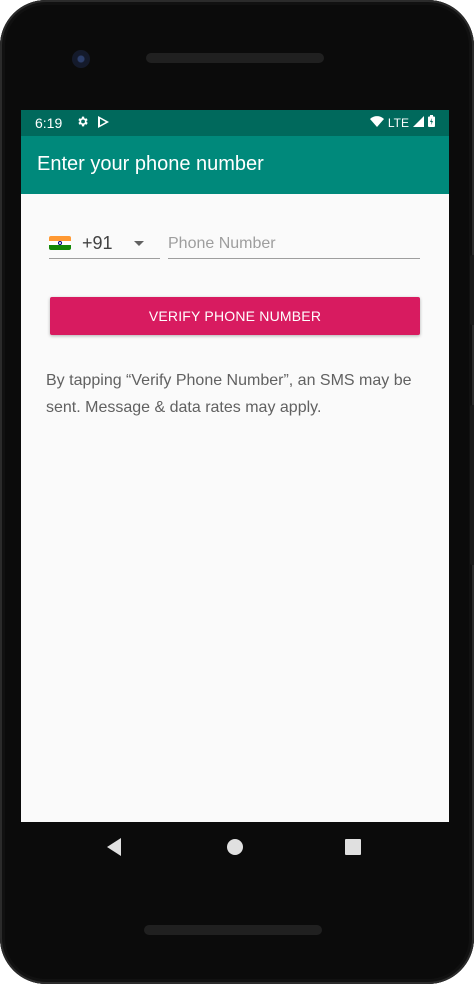  I want to click on wifi-icon, so click(376, 122).